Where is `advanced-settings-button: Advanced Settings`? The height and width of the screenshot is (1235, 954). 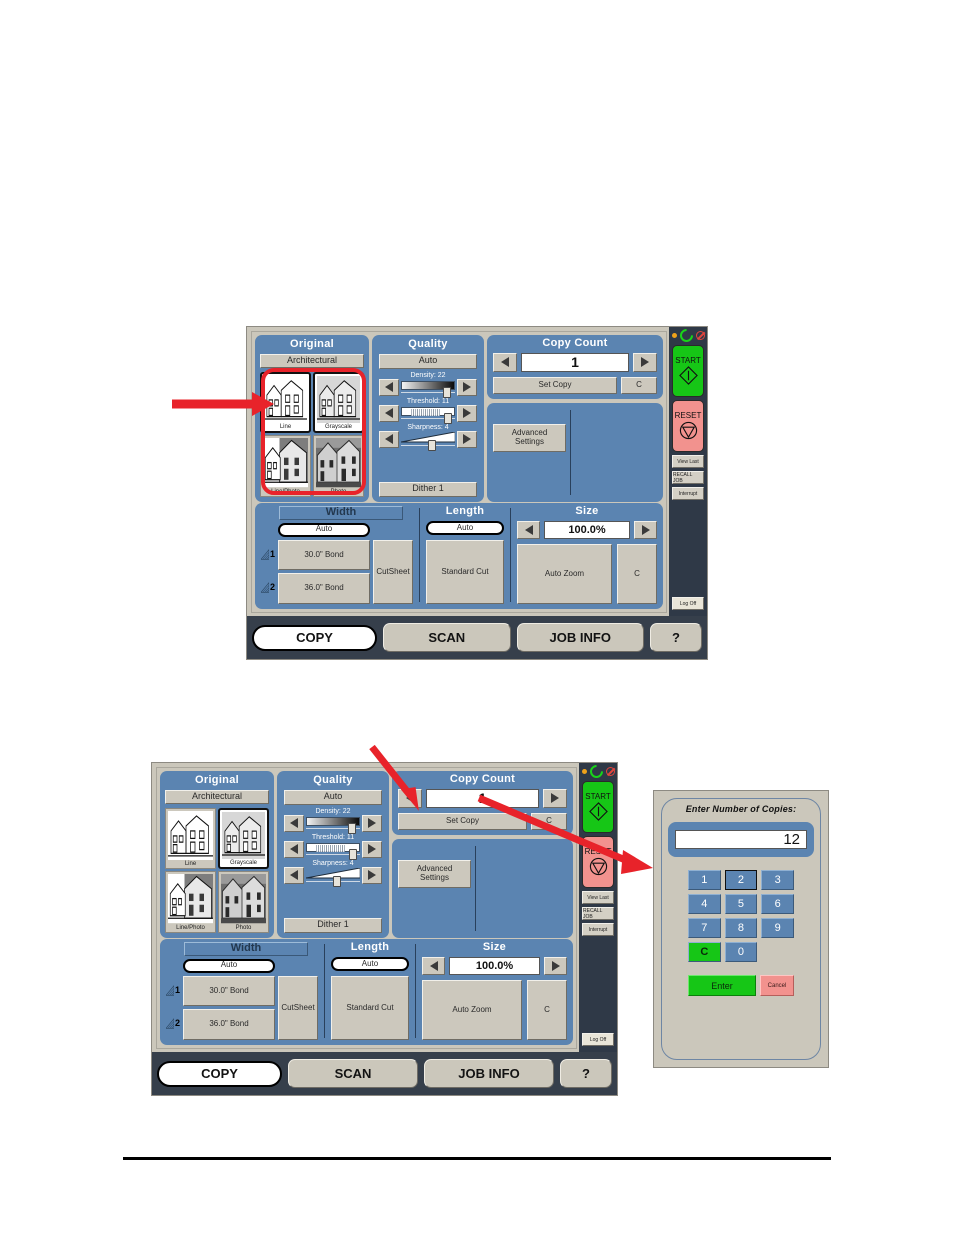 advanced-settings-button: Advanced Settings is located at coordinates (529, 437).